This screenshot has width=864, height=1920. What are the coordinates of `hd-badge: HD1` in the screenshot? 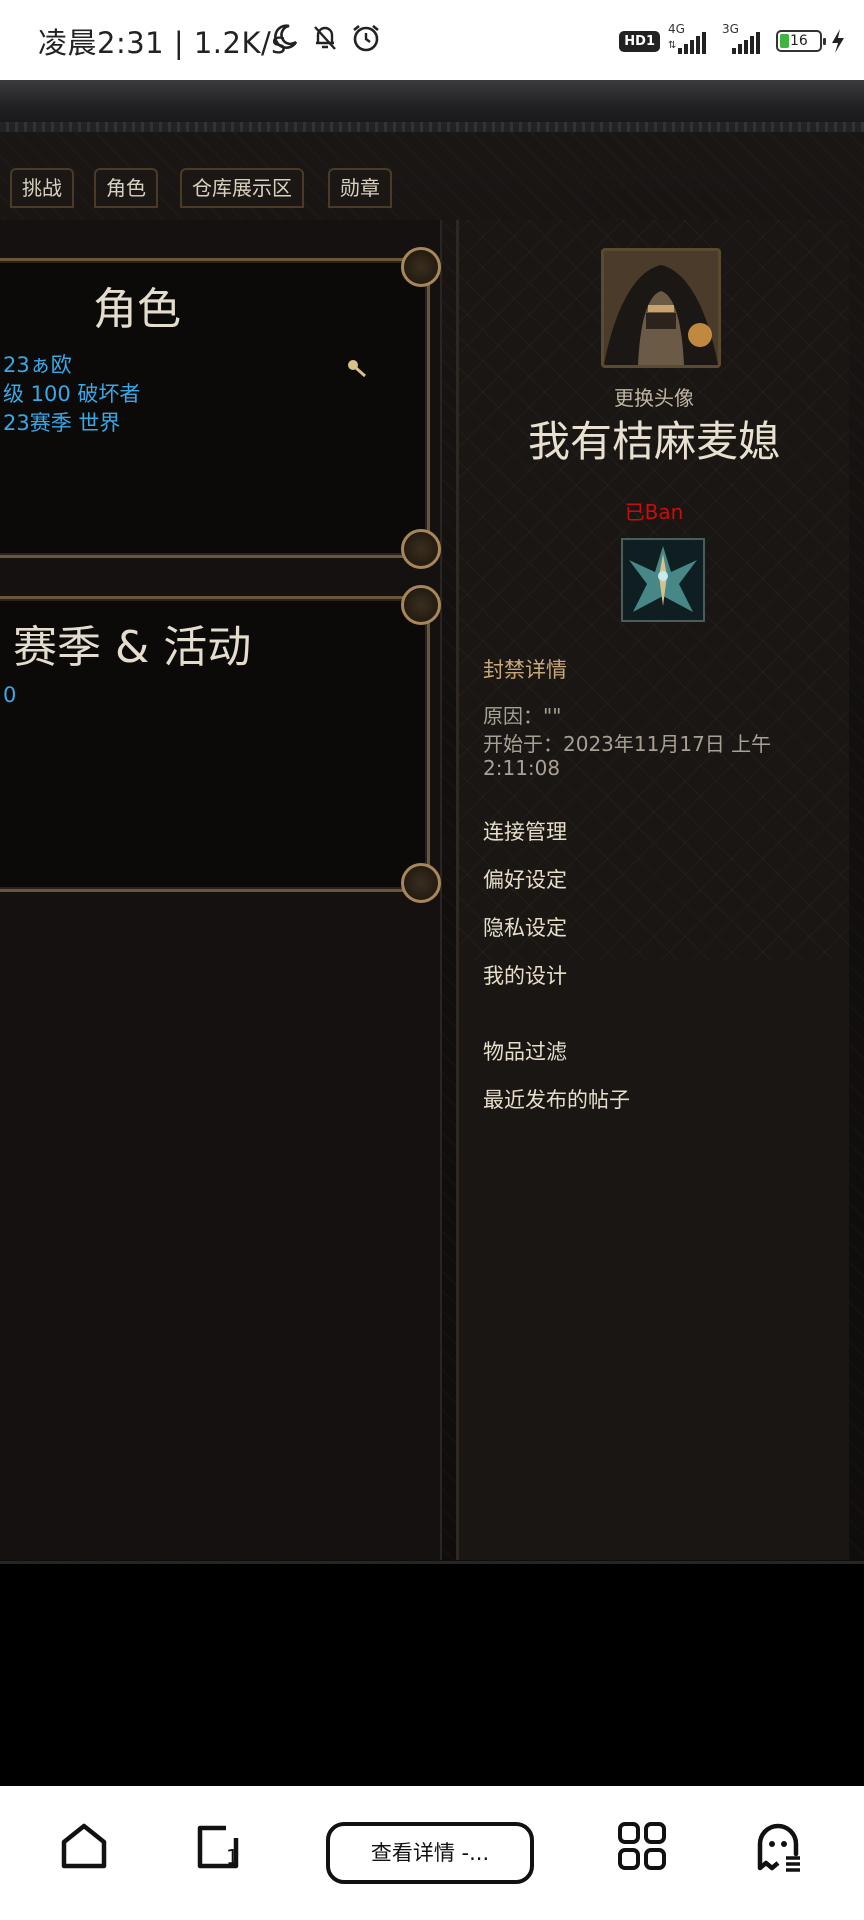 It's located at (639, 41).